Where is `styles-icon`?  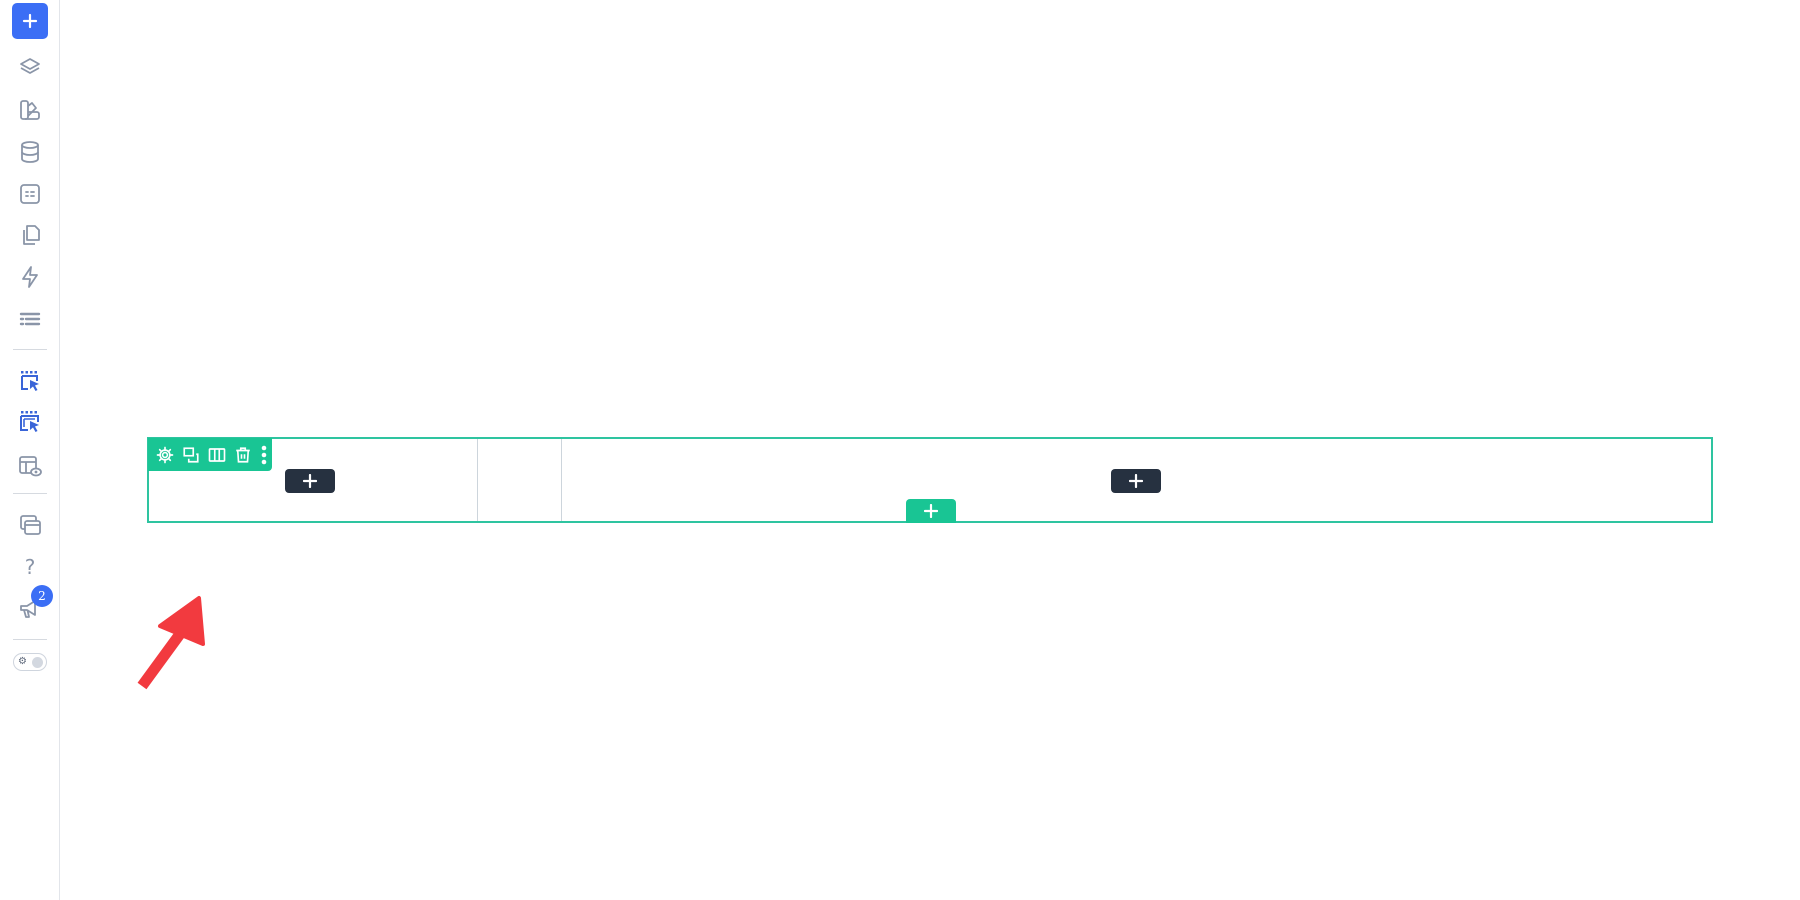 styles-icon is located at coordinates (30, 110).